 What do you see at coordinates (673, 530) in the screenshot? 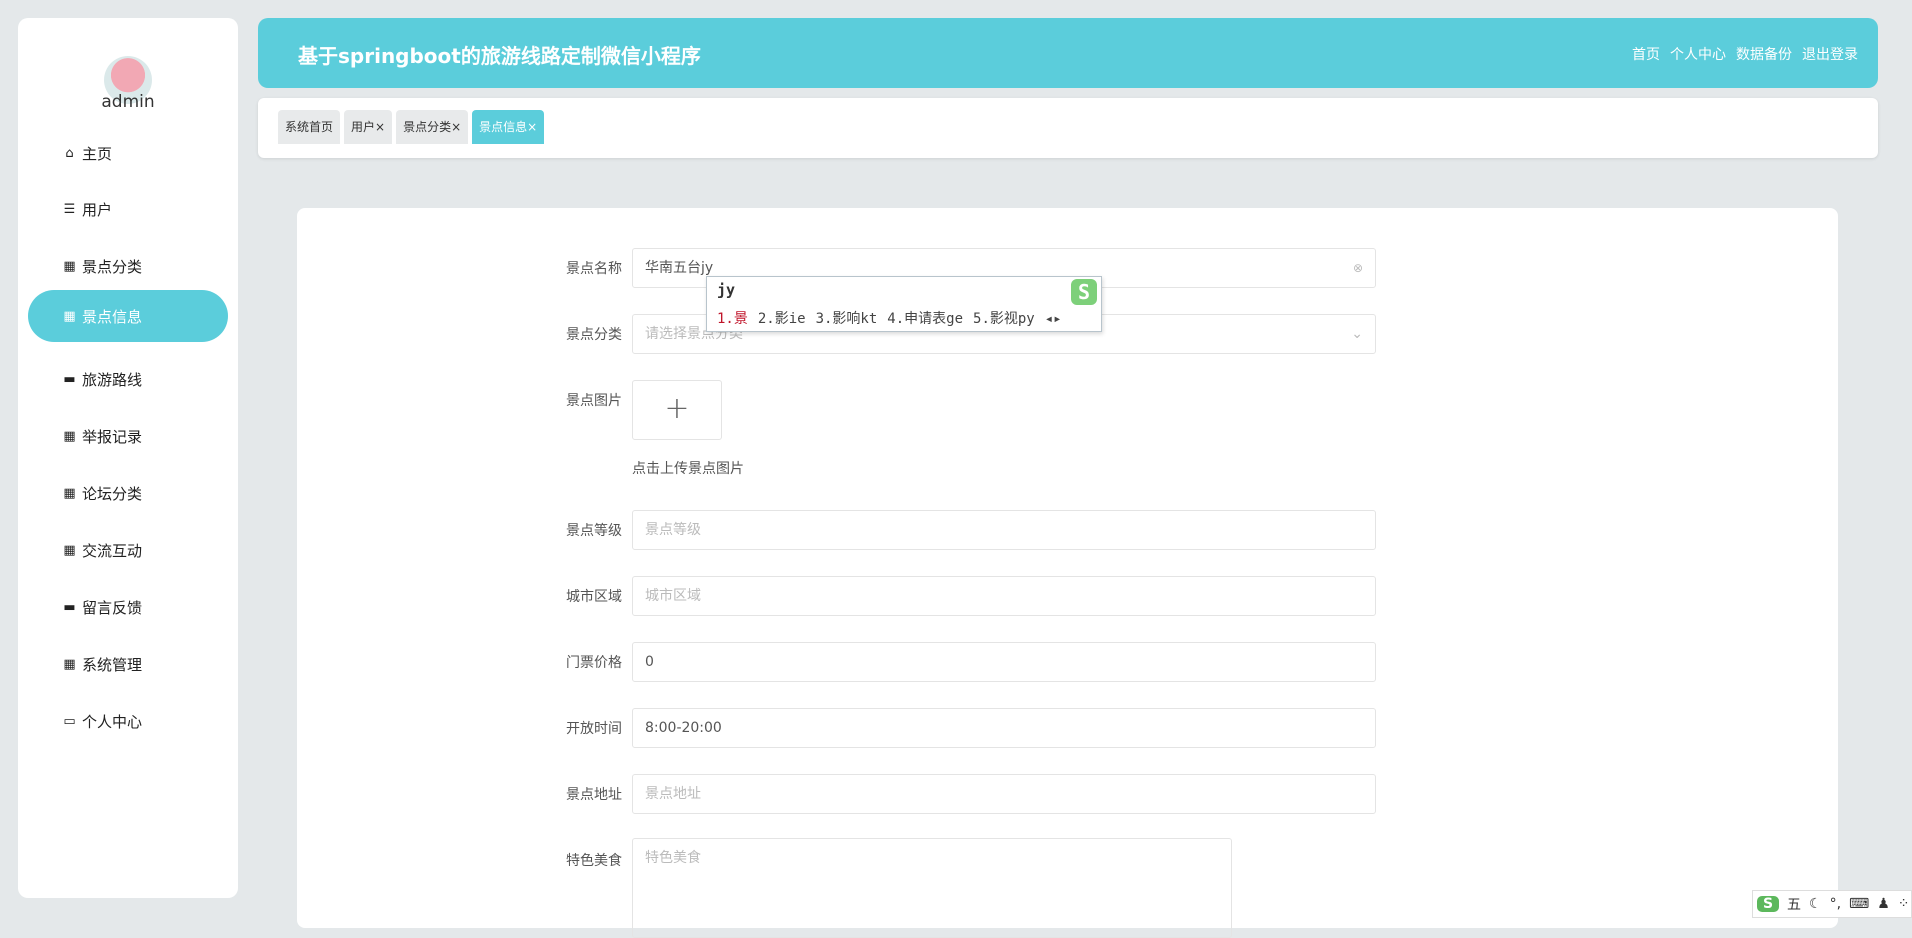
I see `level-placeholder: 景点等级` at bounding box center [673, 530].